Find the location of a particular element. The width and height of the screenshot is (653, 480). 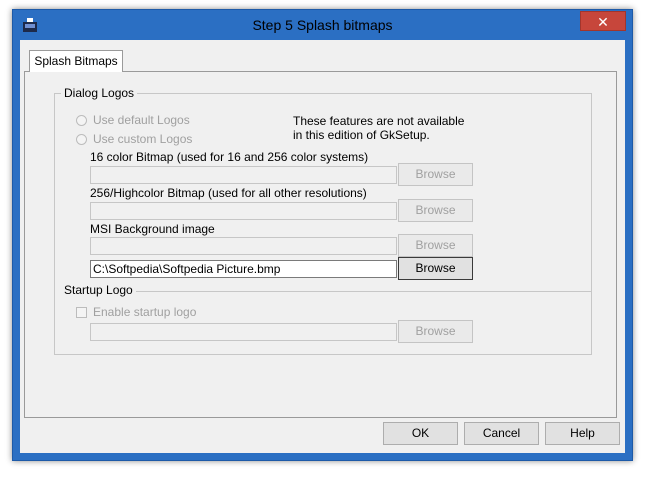

highcolor-path-input is located at coordinates (243, 211).